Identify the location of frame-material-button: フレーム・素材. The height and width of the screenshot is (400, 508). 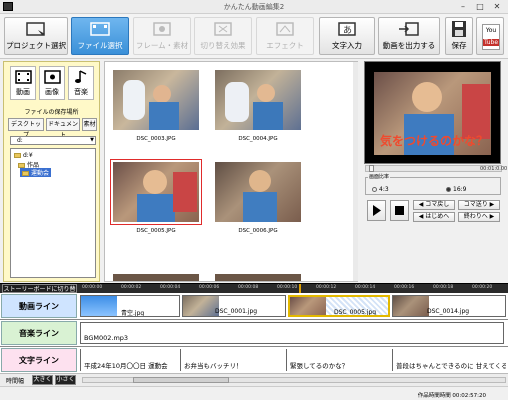
(162, 36).